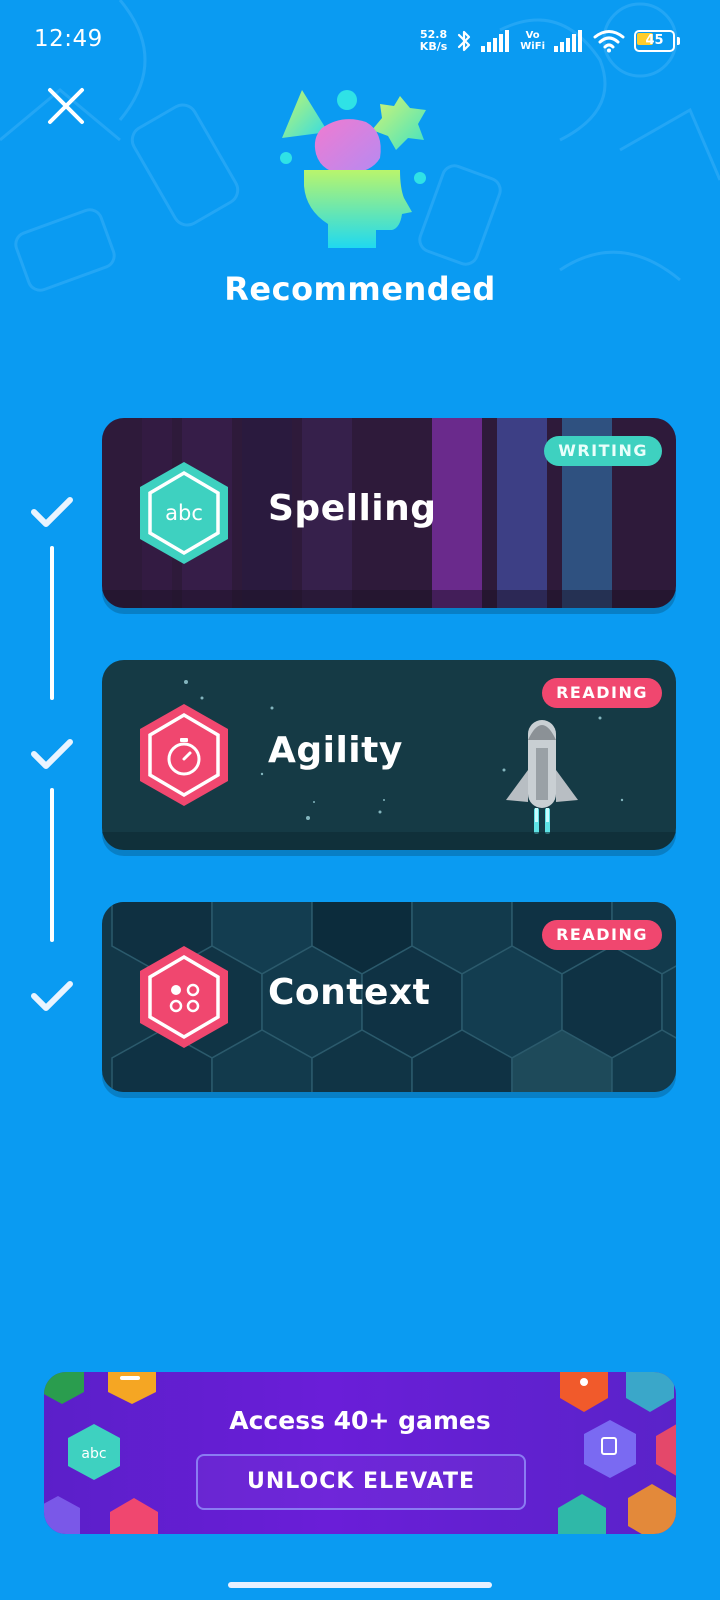  I want to click on unlock-banner: abc Access 40+ games UNLOCK ELEVATE, so click(360, 1453).